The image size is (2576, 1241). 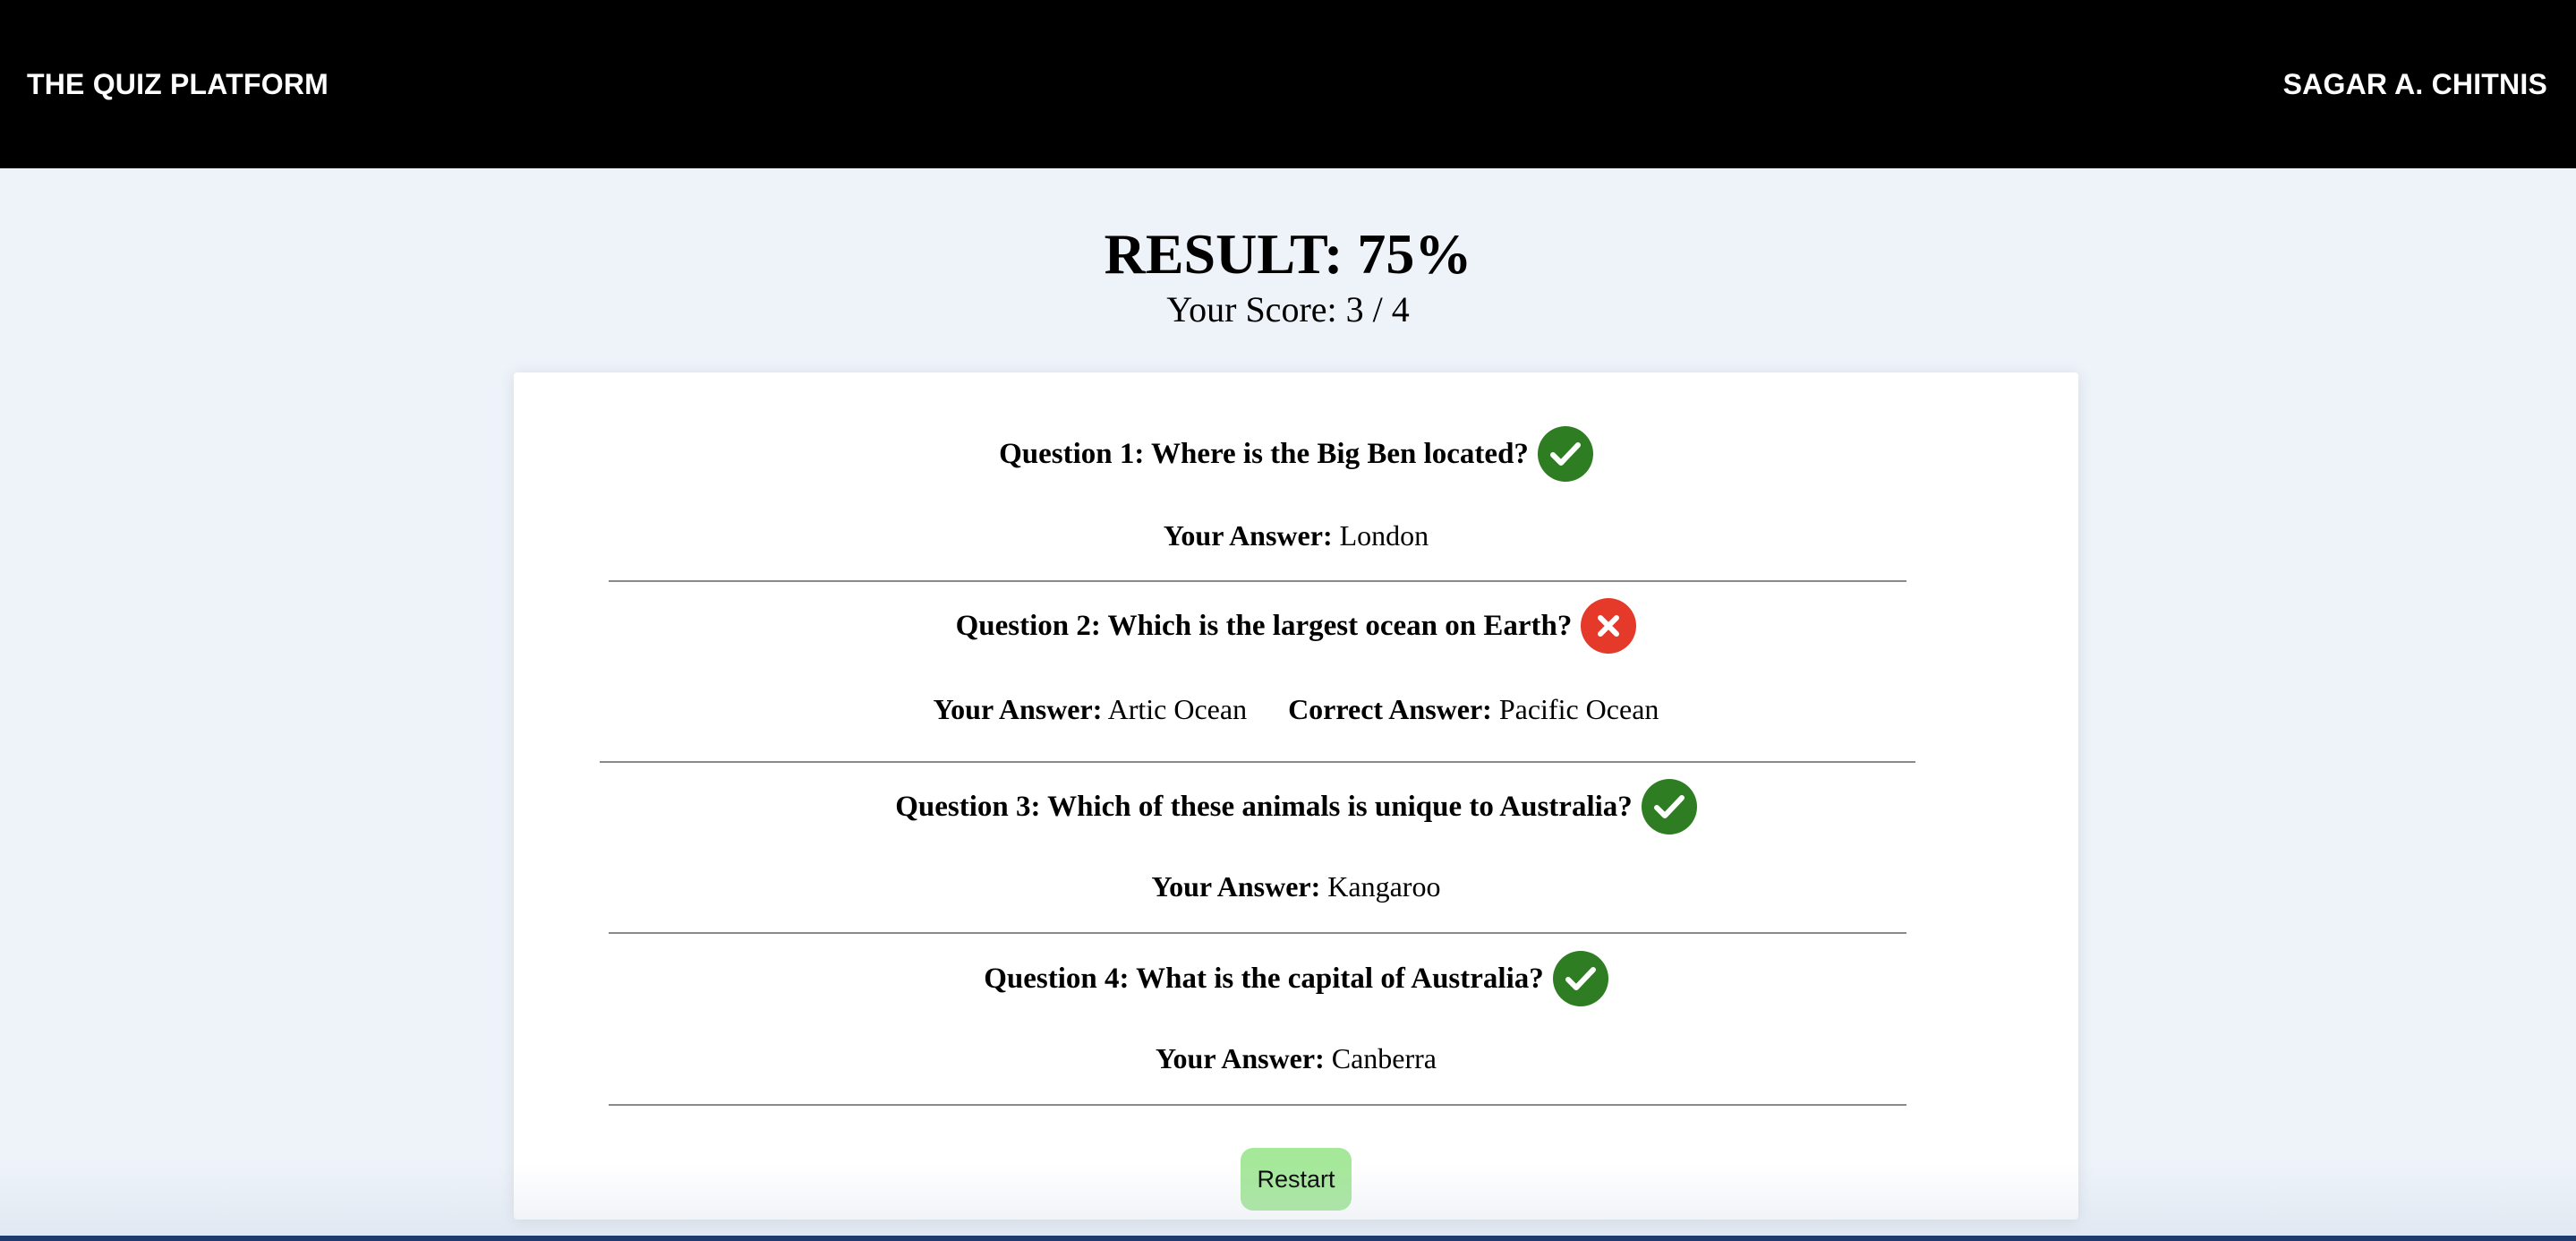 What do you see at coordinates (177, 84) in the screenshot?
I see `brand-title: THE QUIZ PLATFORM` at bounding box center [177, 84].